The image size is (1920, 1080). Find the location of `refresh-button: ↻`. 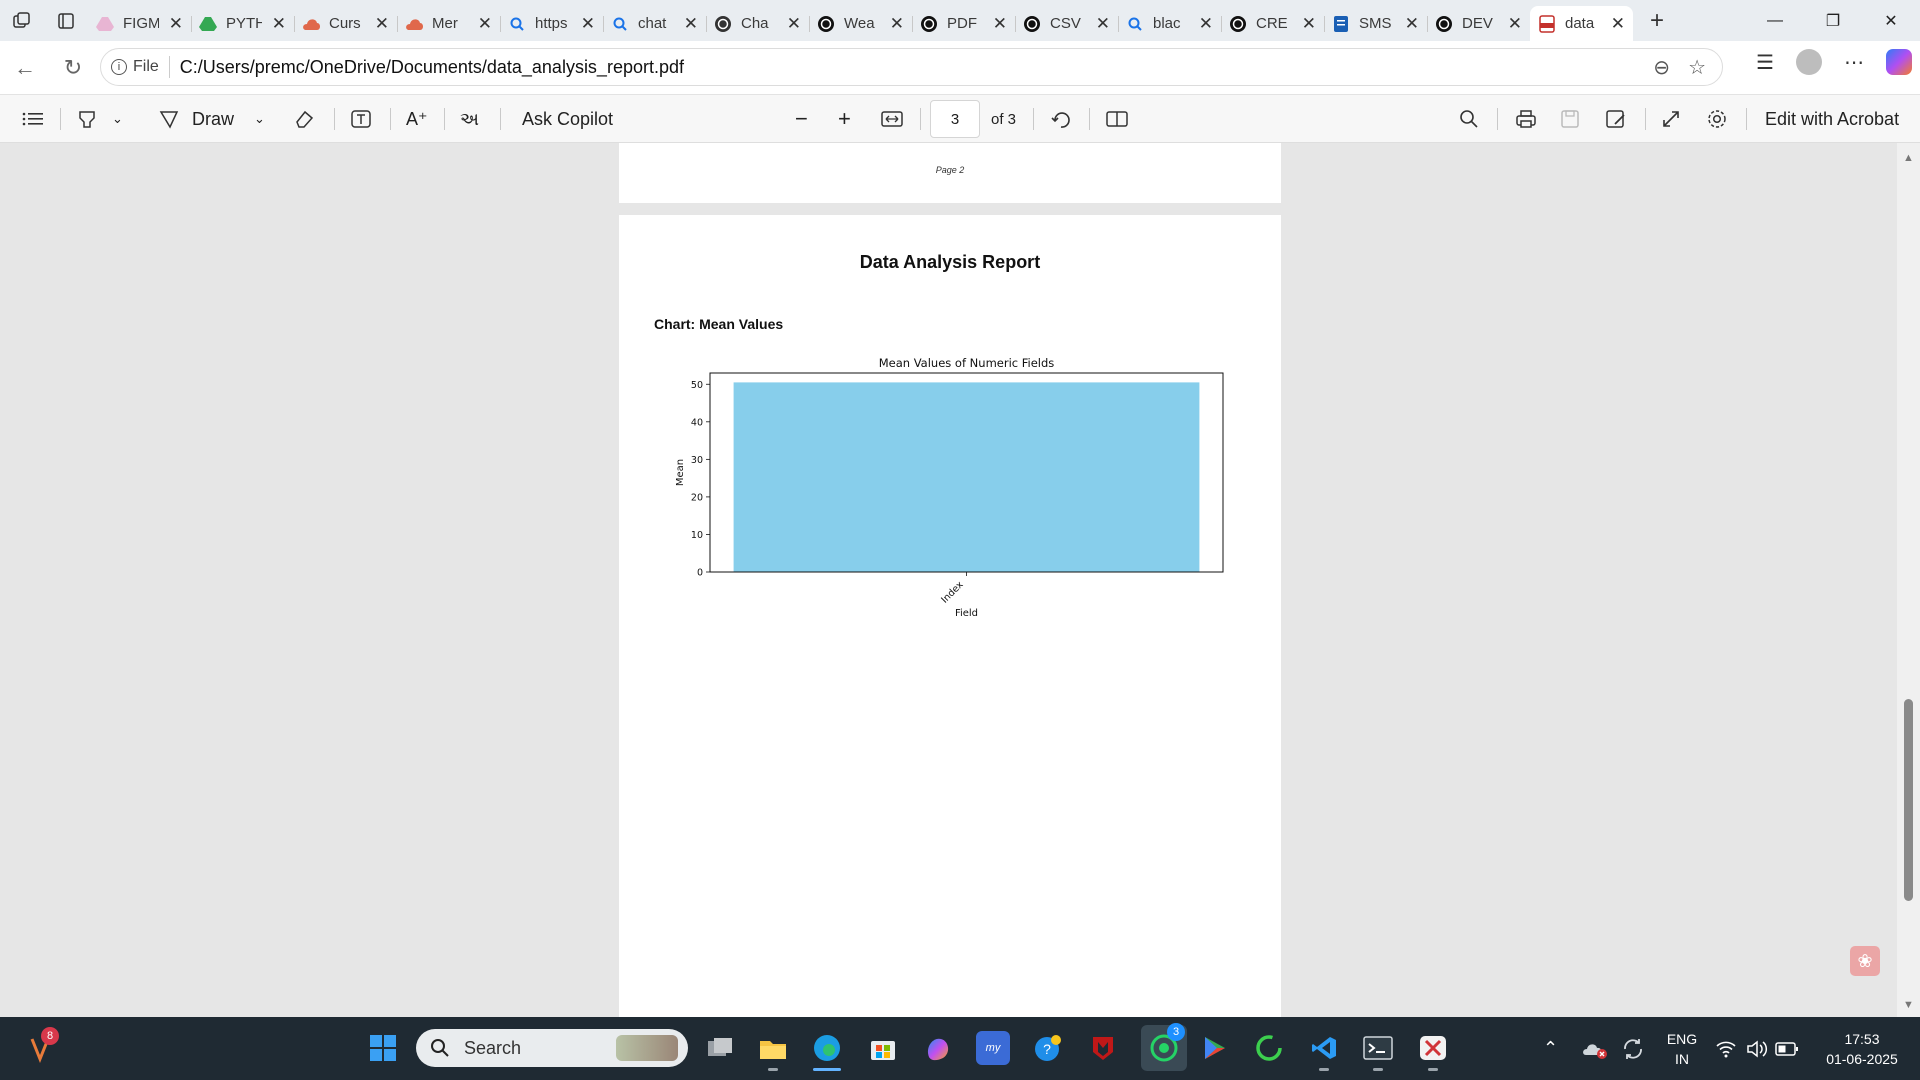

refresh-button: ↻ is located at coordinates (73, 68).